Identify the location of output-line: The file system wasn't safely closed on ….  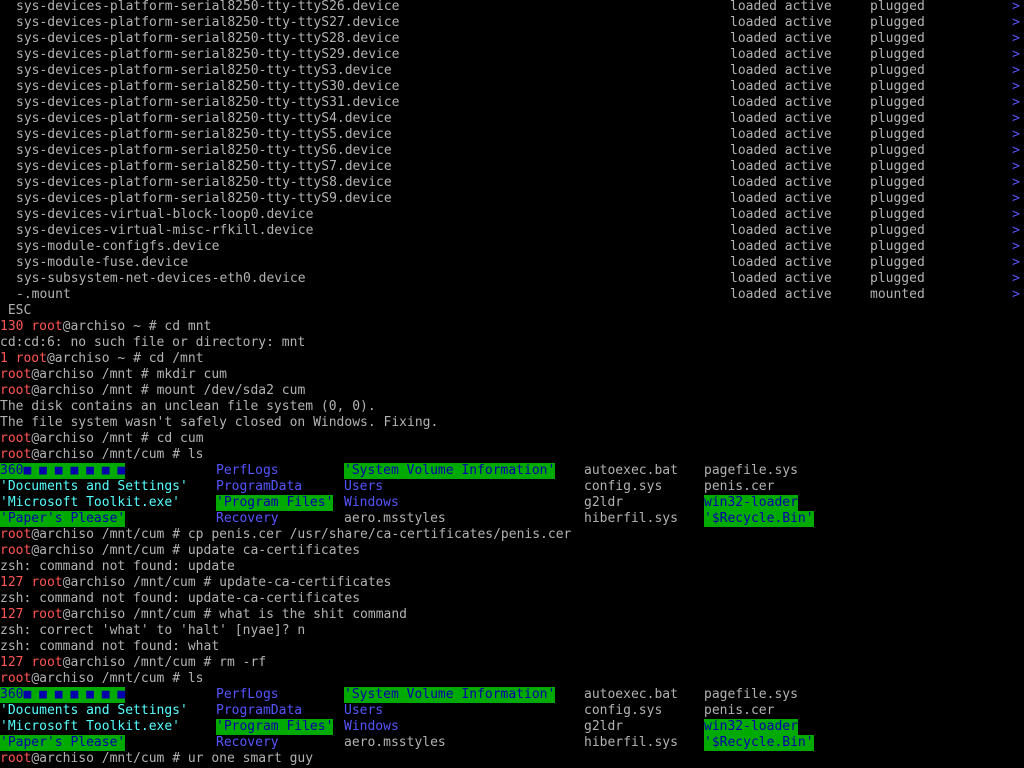
(219, 423).